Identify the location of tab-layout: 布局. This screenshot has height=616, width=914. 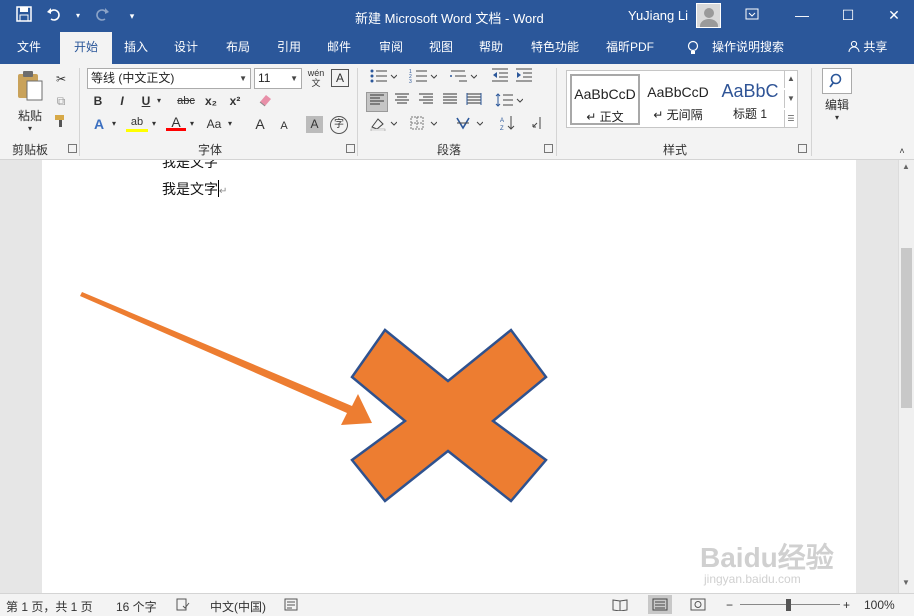
(238, 48).